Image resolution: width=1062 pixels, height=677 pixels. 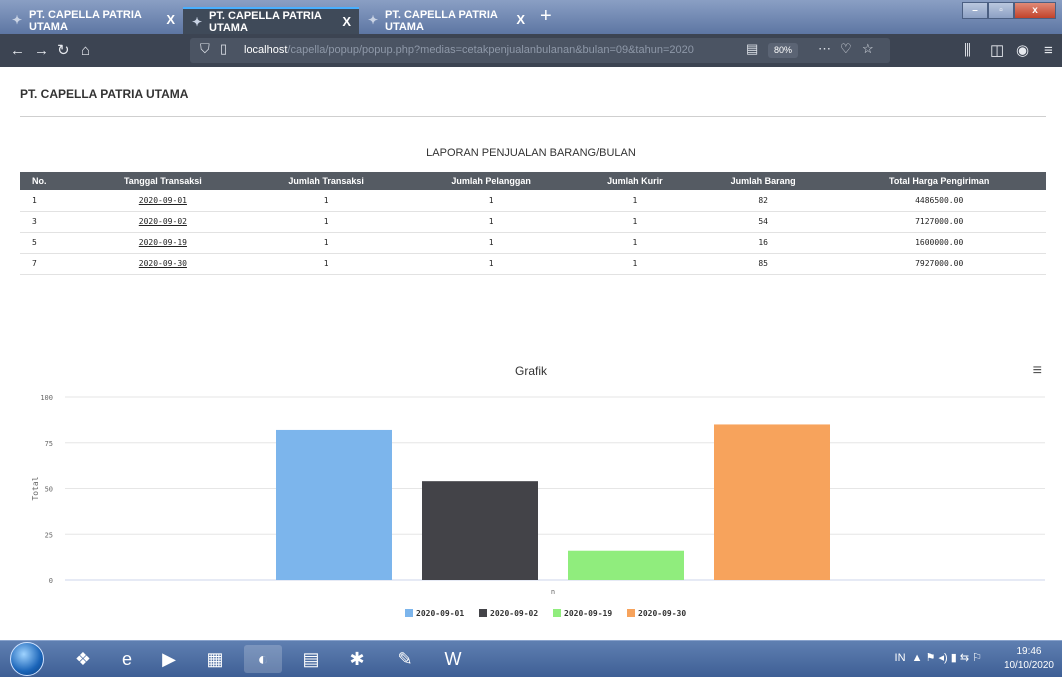 I want to click on hamburger-menu-icon: ≡, so click(x=1037, y=371).